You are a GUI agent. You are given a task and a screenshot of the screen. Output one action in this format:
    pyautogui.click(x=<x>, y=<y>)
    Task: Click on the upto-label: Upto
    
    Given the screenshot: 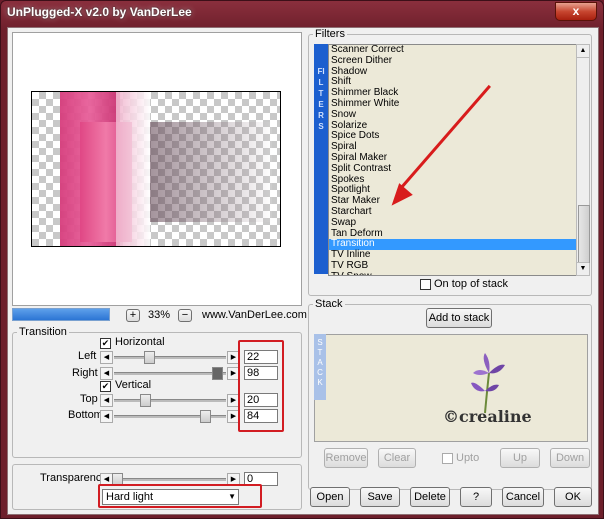 What is the action you would take?
    pyautogui.click(x=468, y=458)
    